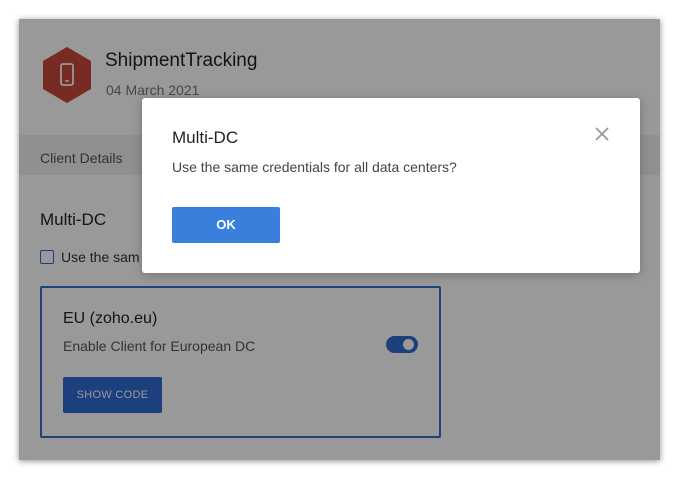 This screenshot has height=480, width=680. What do you see at coordinates (226, 225) in the screenshot?
I see `ok-button: OK` at bounding box center [226, 225].